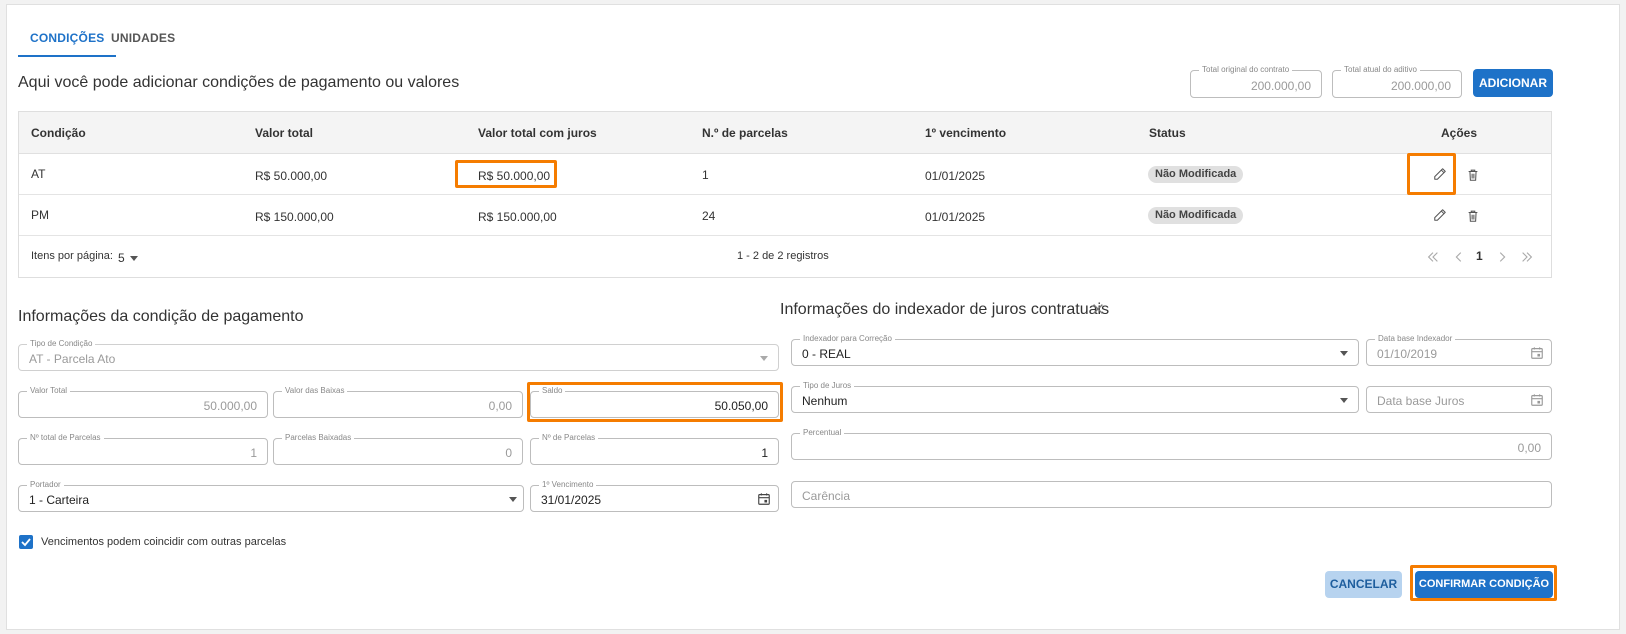 Image resolution: width=1626 pixels, height=634 pixels. I want to click on total-atual-field: Total atual do aditivo 200.000,00, so click(1397, 81).